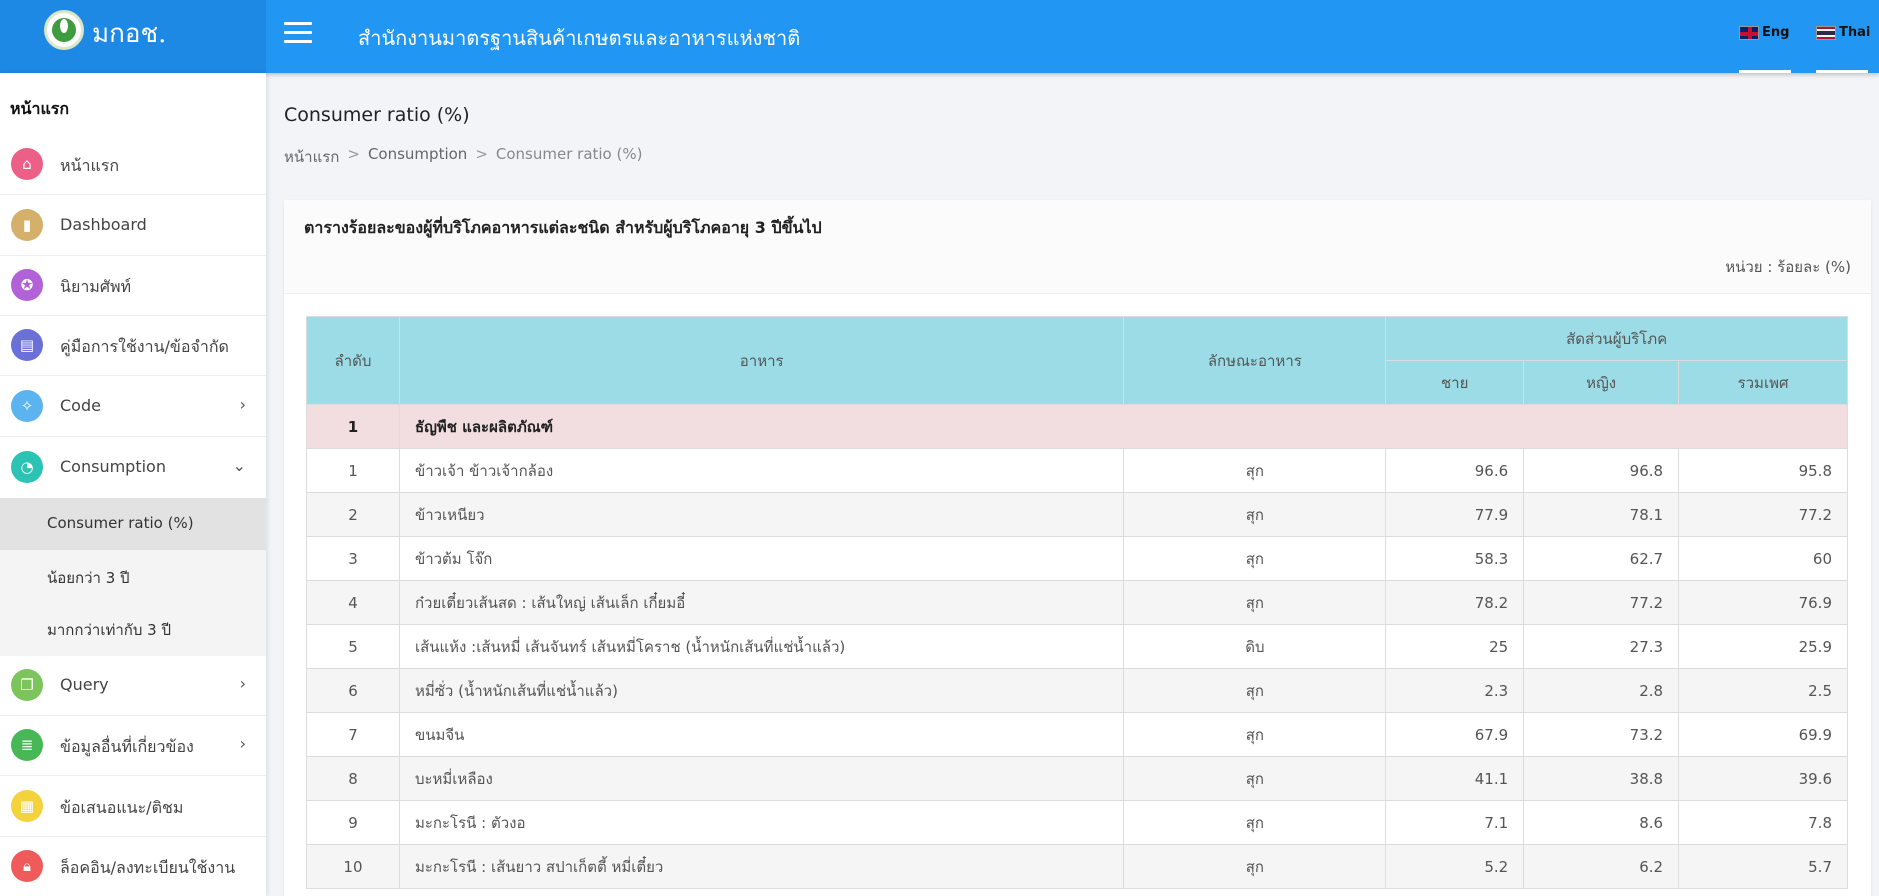 The height and width of the screenshot is (896, 1879). Describe the element at coordinates (1601, 470) in the screenshot. I see `cell-female: 96.8` at that location.